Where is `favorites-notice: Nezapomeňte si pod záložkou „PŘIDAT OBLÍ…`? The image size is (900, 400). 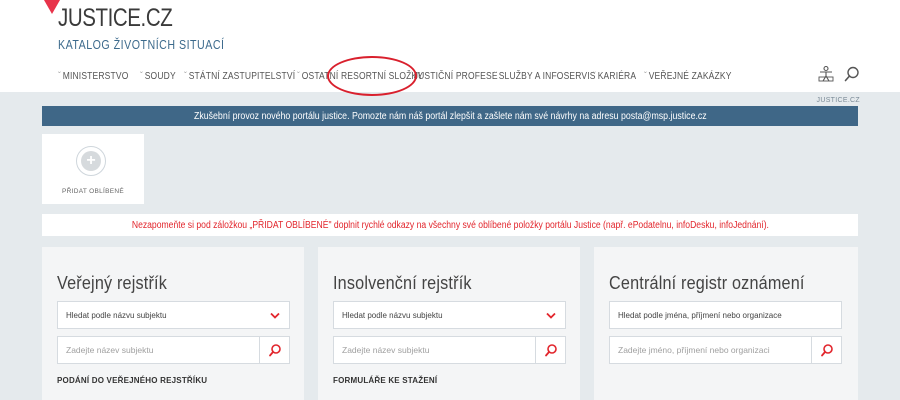 favorites-notice: Nezapomeňte si pod záložkou „PŘIDAT OBLÍ… is located at coordinates (450, 225).